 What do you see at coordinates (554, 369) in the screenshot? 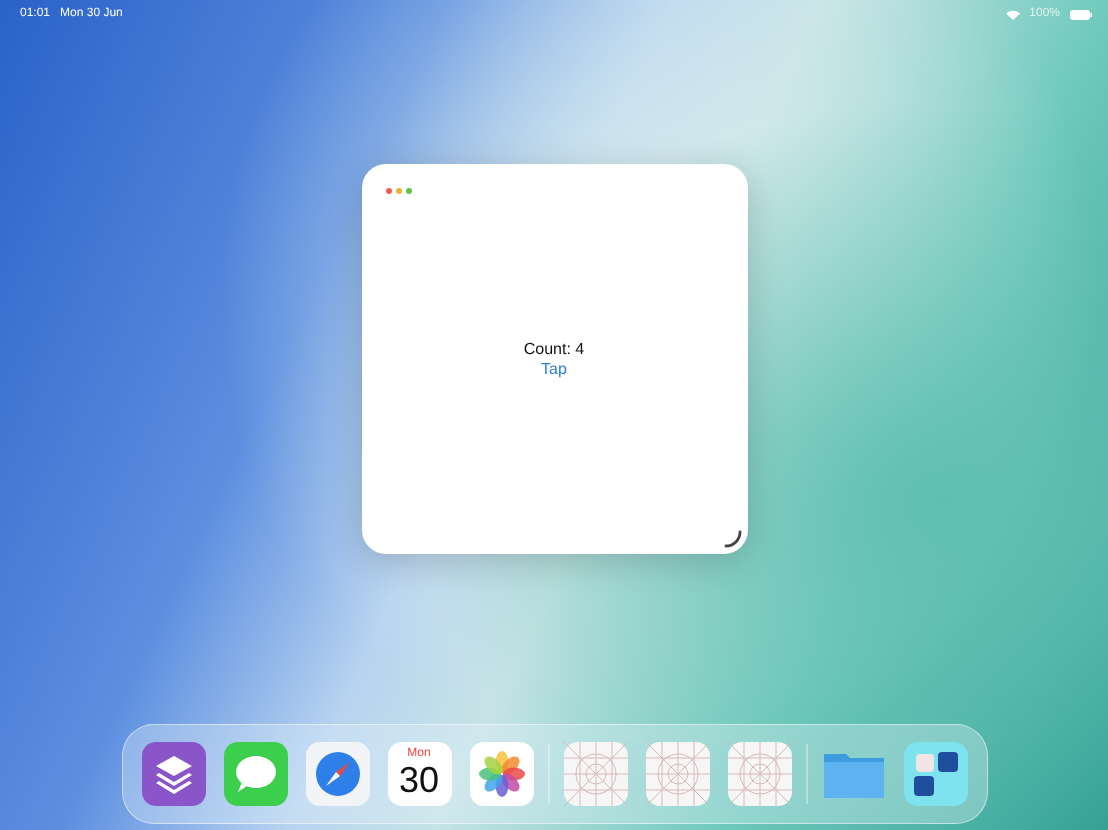
I see `tap-button: Tap` at bounding box center [554, 369].